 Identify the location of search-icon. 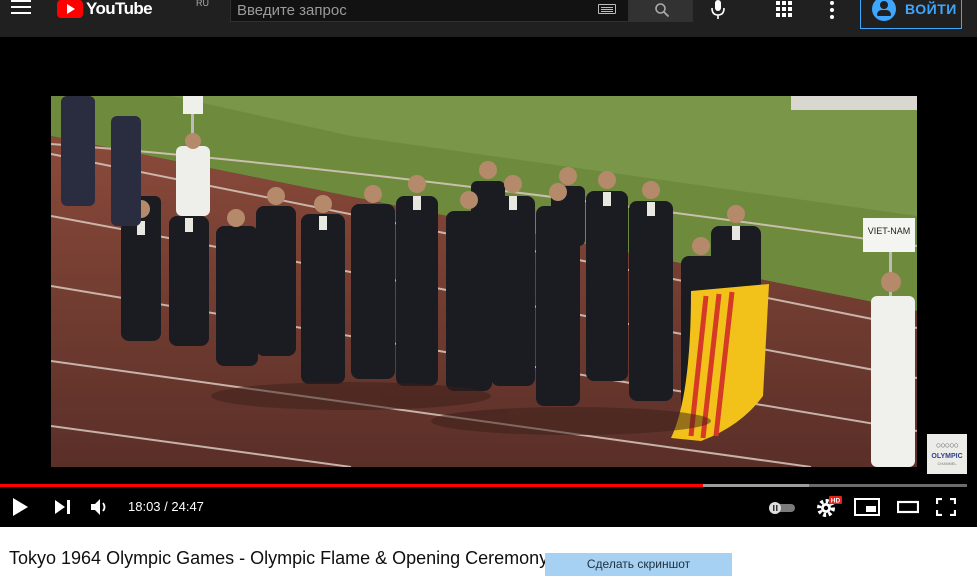
(662, 10).